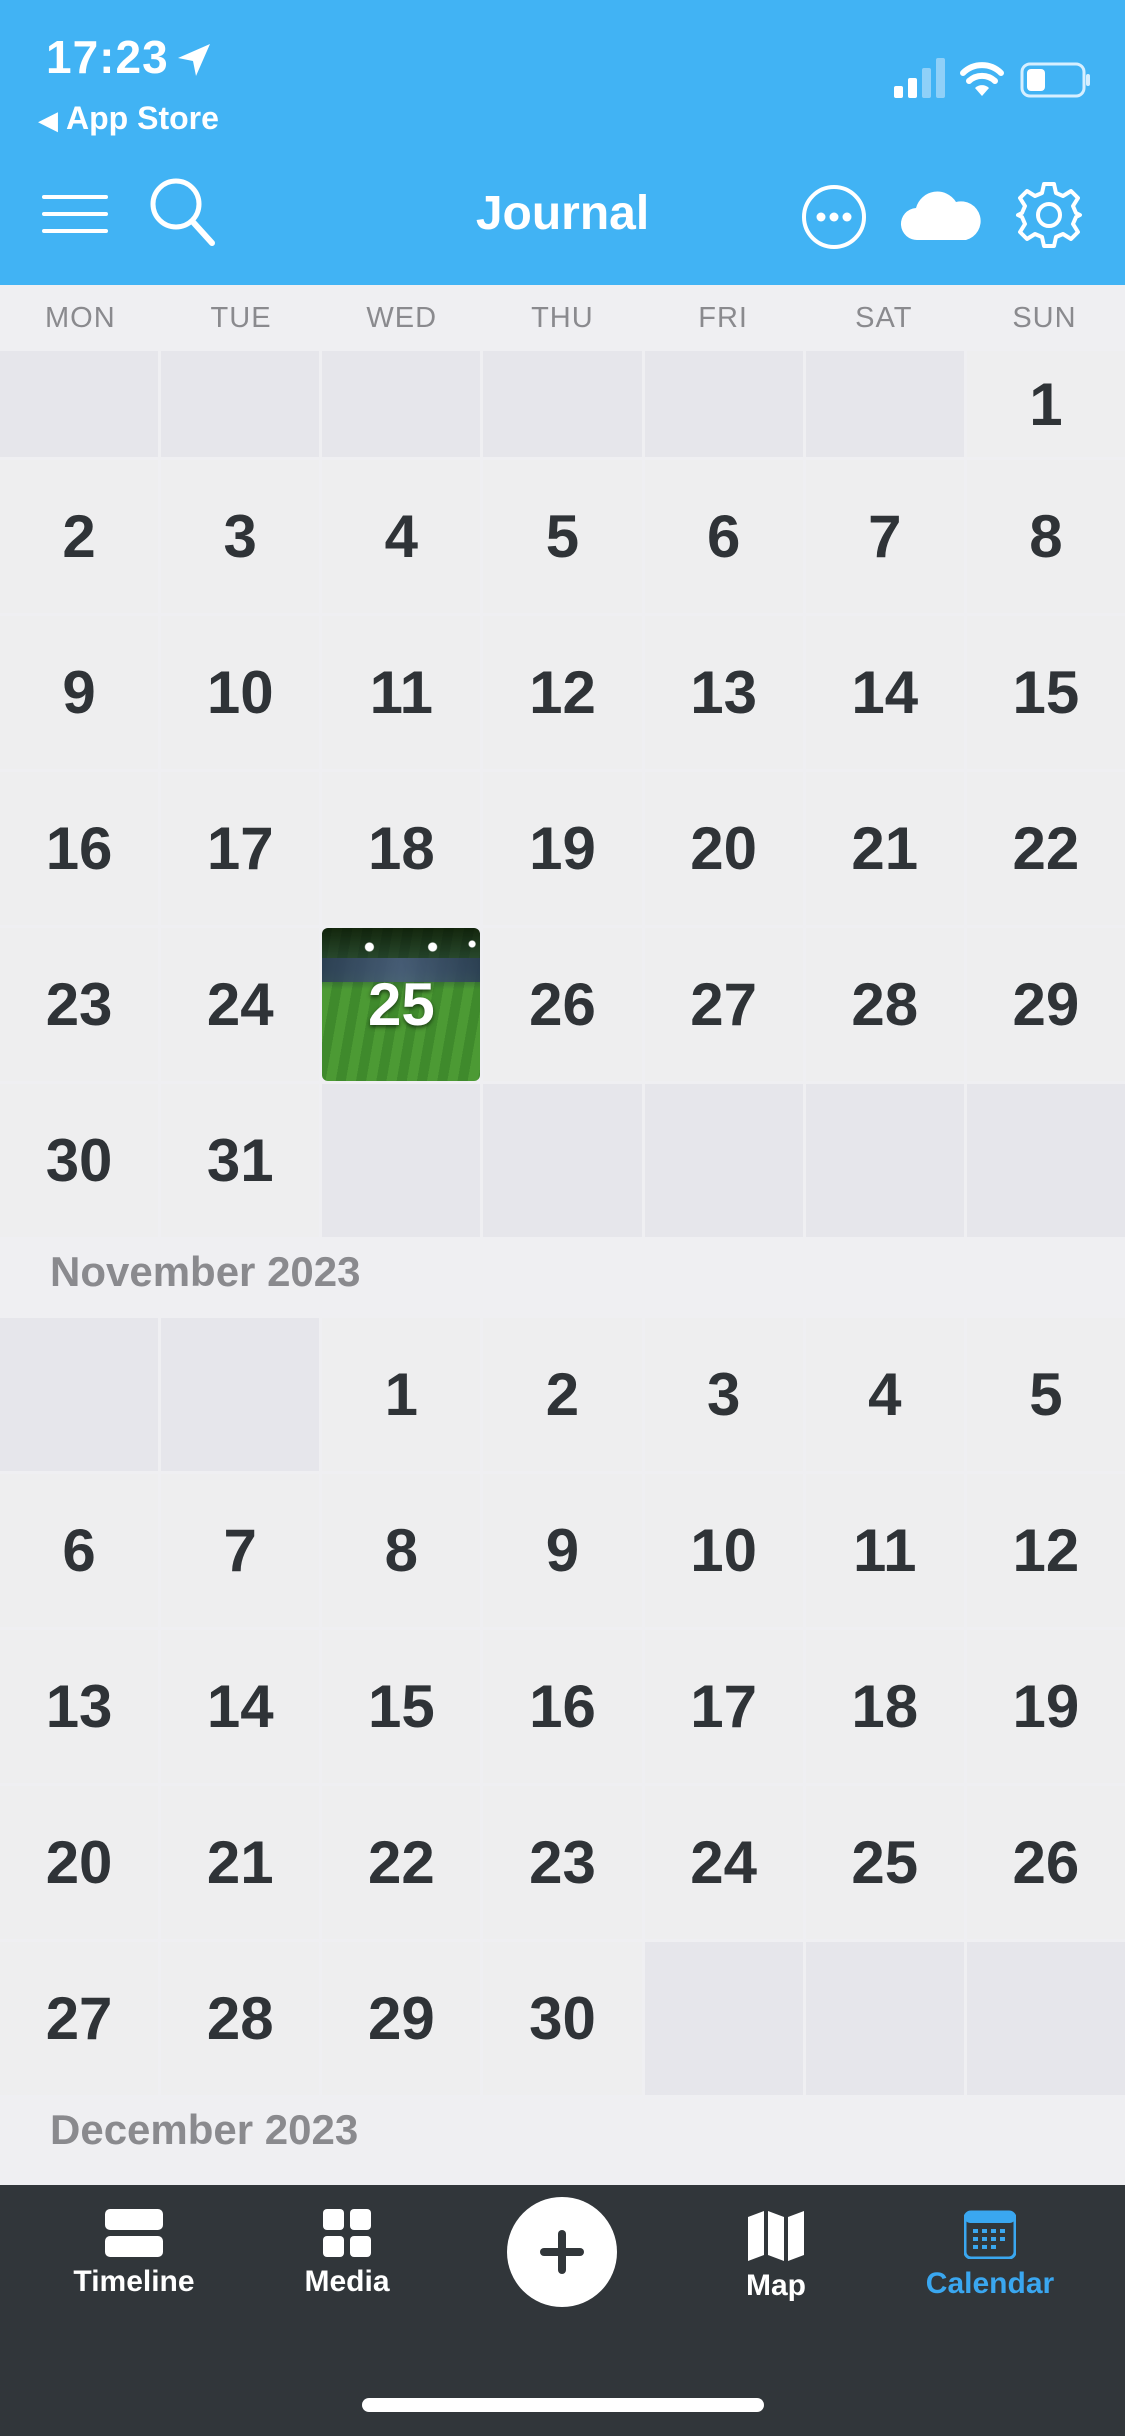 The height and width of the screenshot is (2436, 1125). What do you see at coordinates (75, 214) in the screenshot?
I see `menu-icon` at bounding box center [75, 214].